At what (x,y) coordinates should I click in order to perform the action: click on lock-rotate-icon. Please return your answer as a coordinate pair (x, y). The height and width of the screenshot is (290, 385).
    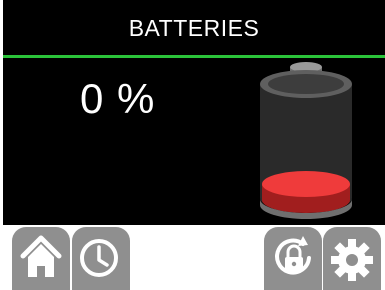
    Looking at the image, I should click on (293, 255).